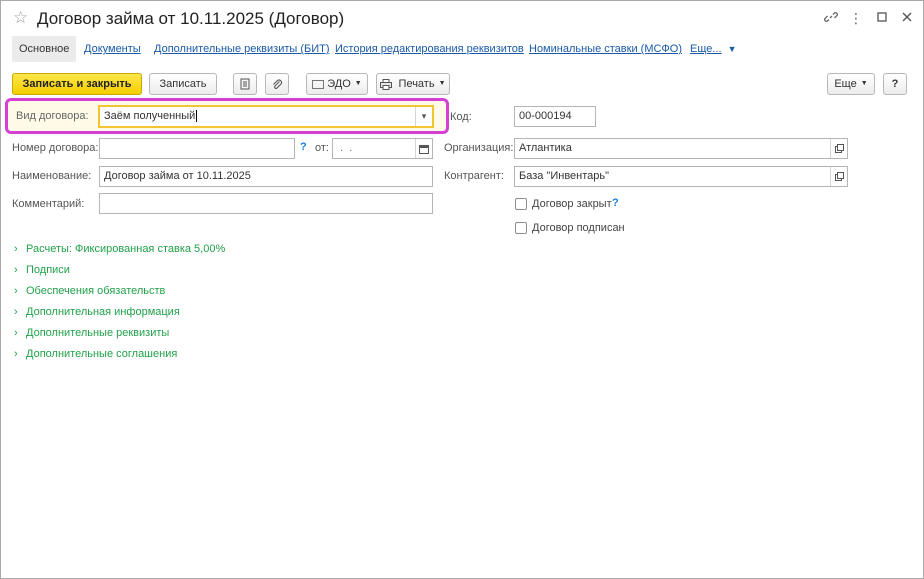 The image size is (924, 579). I want to click on group-collateral: › Обеспечения обязательств, so click(89, 291).